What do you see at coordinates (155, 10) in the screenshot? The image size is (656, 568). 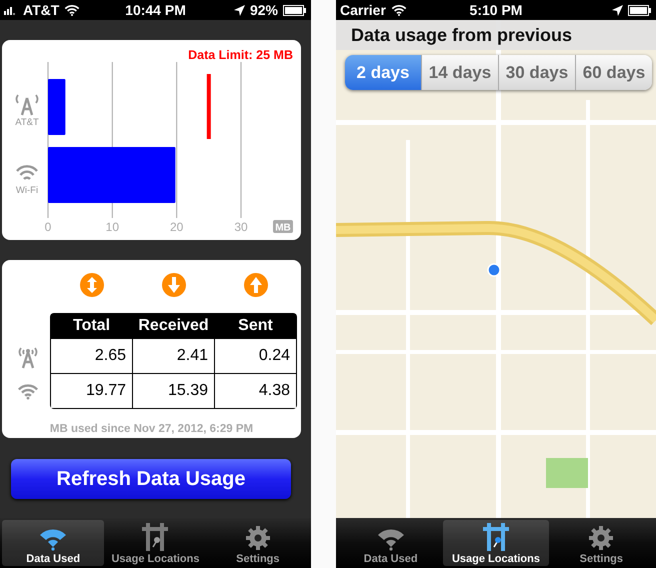 I see `status-time: 10:44 PM` at bounding box center [155, 10].